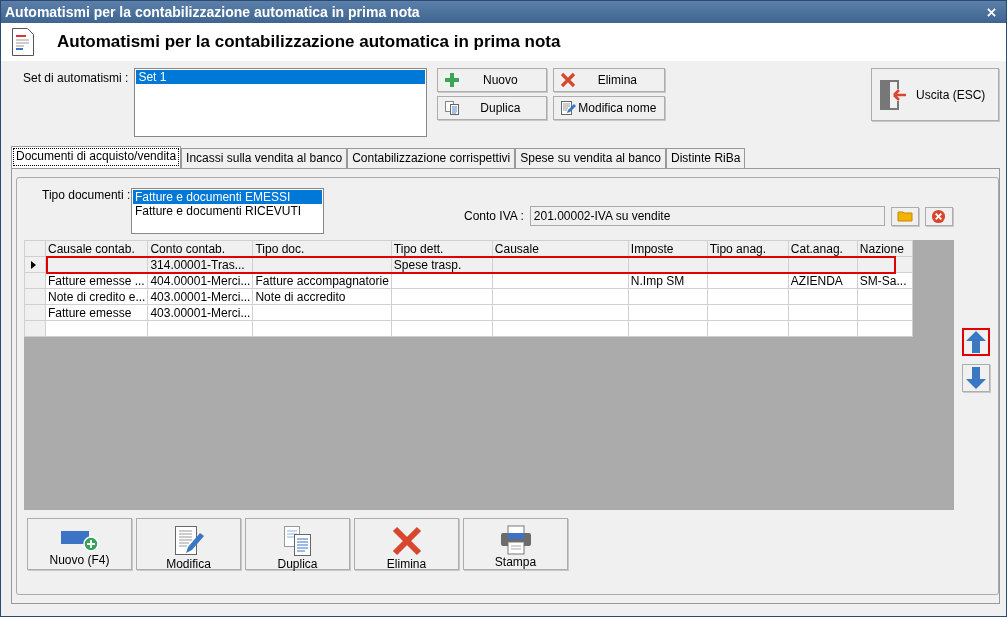 This screenshot has width=1007, height=617. I want to click on column-header: Causale, so click(560, 248).